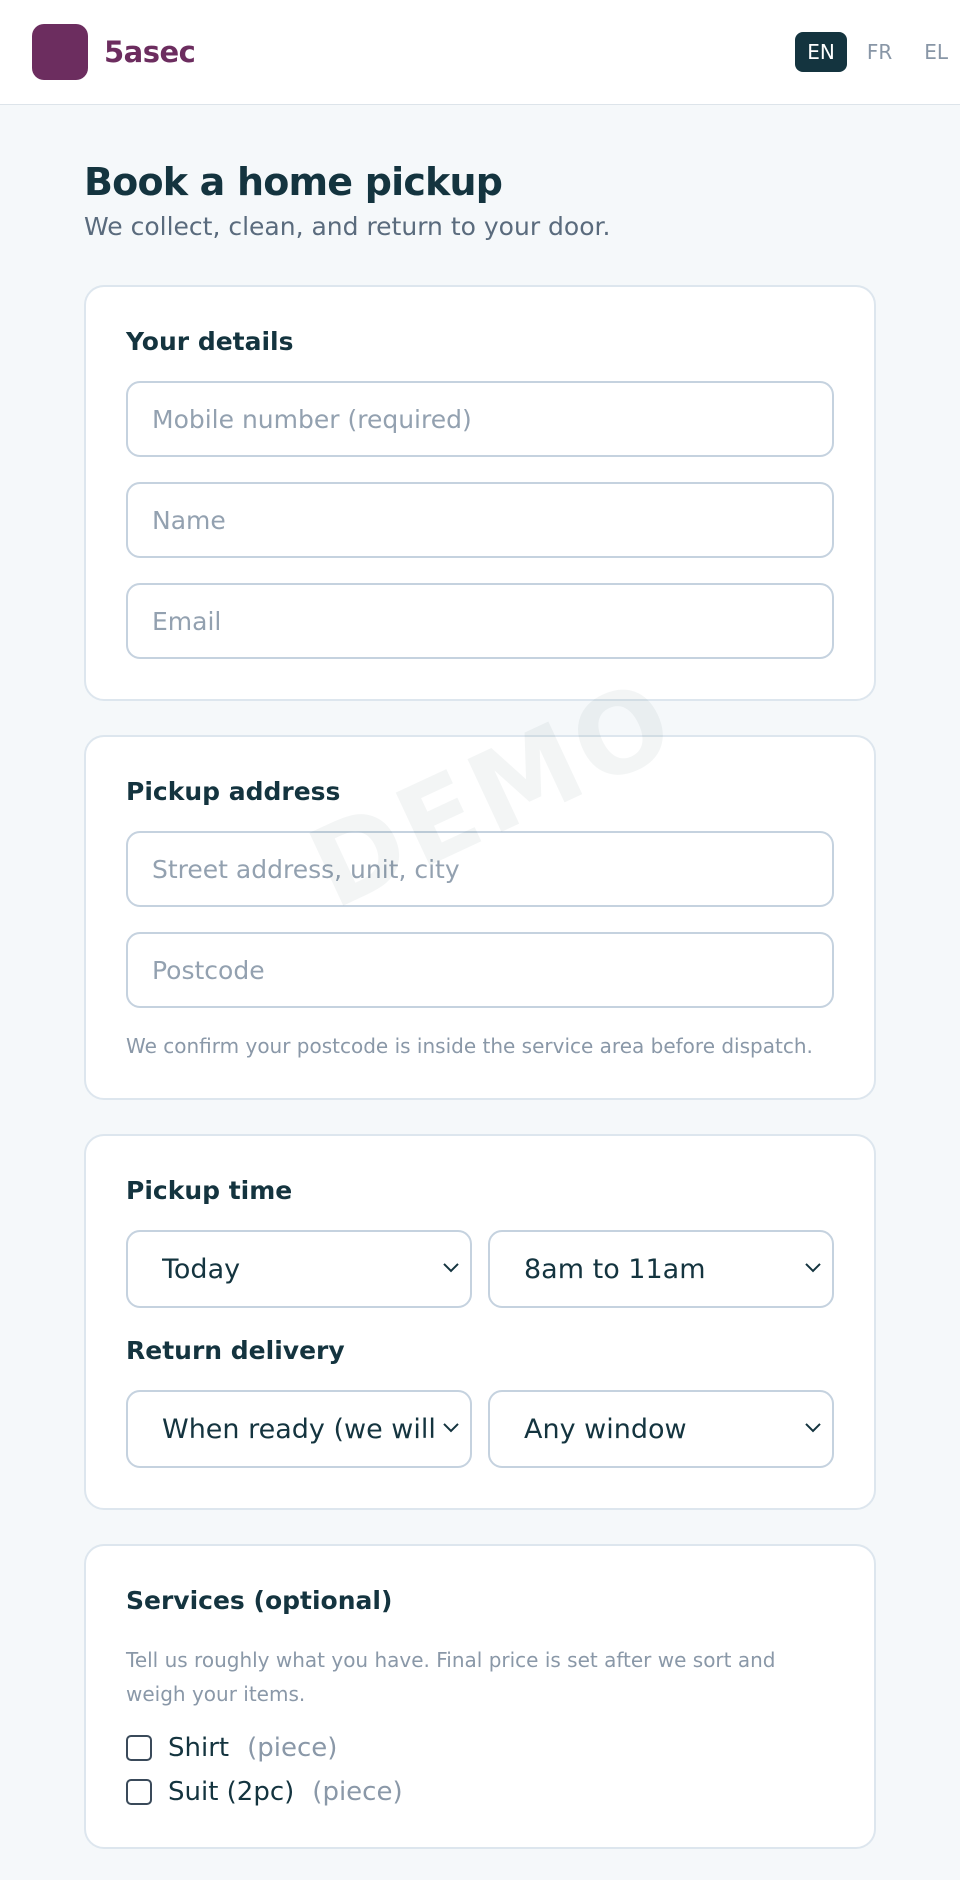  Describe the element at coordinates (615, 1269) in the screenshot. I see `pickup-window-value: 8am to 11am` at that location.